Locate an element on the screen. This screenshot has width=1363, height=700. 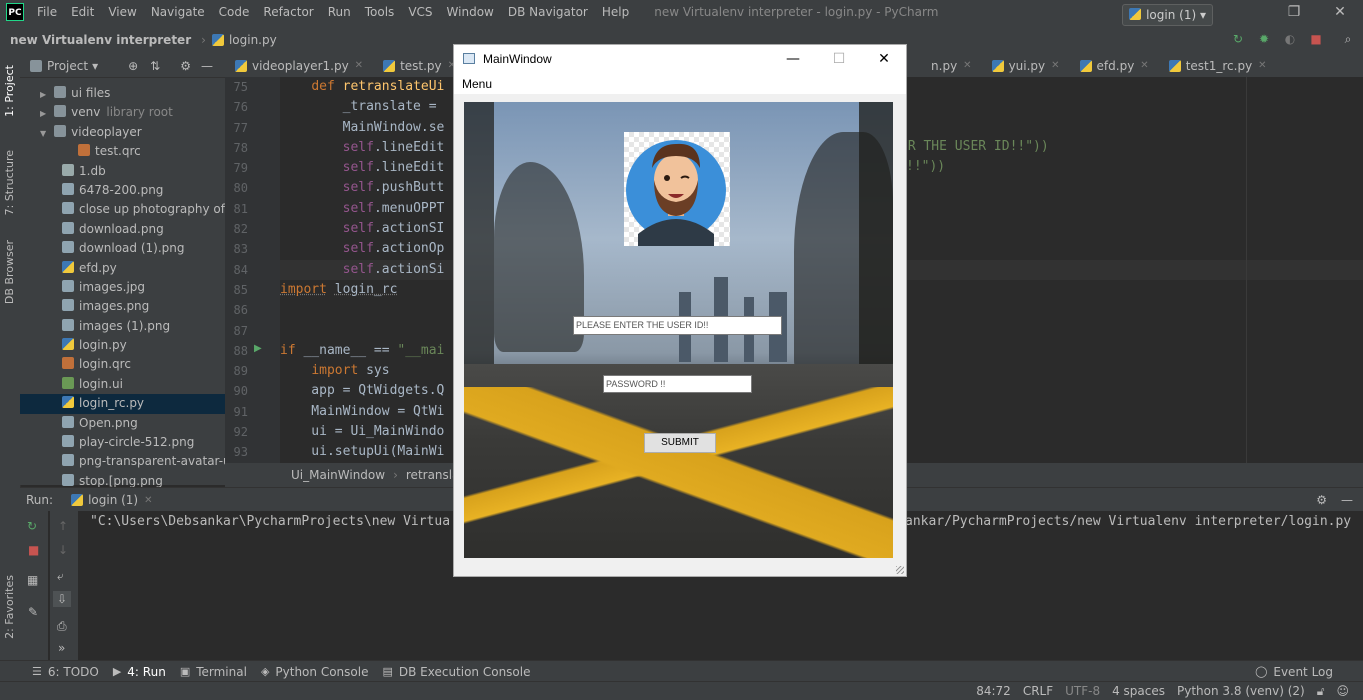
editor-tab: videoplayer1.py ✕ is located at coordinates (299, 66).